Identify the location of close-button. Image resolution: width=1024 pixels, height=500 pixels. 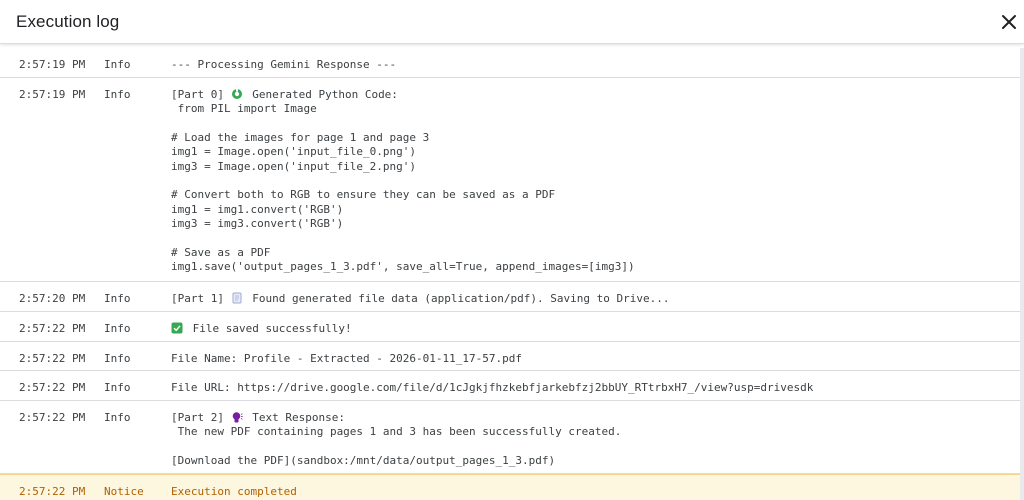
(1009, 22).